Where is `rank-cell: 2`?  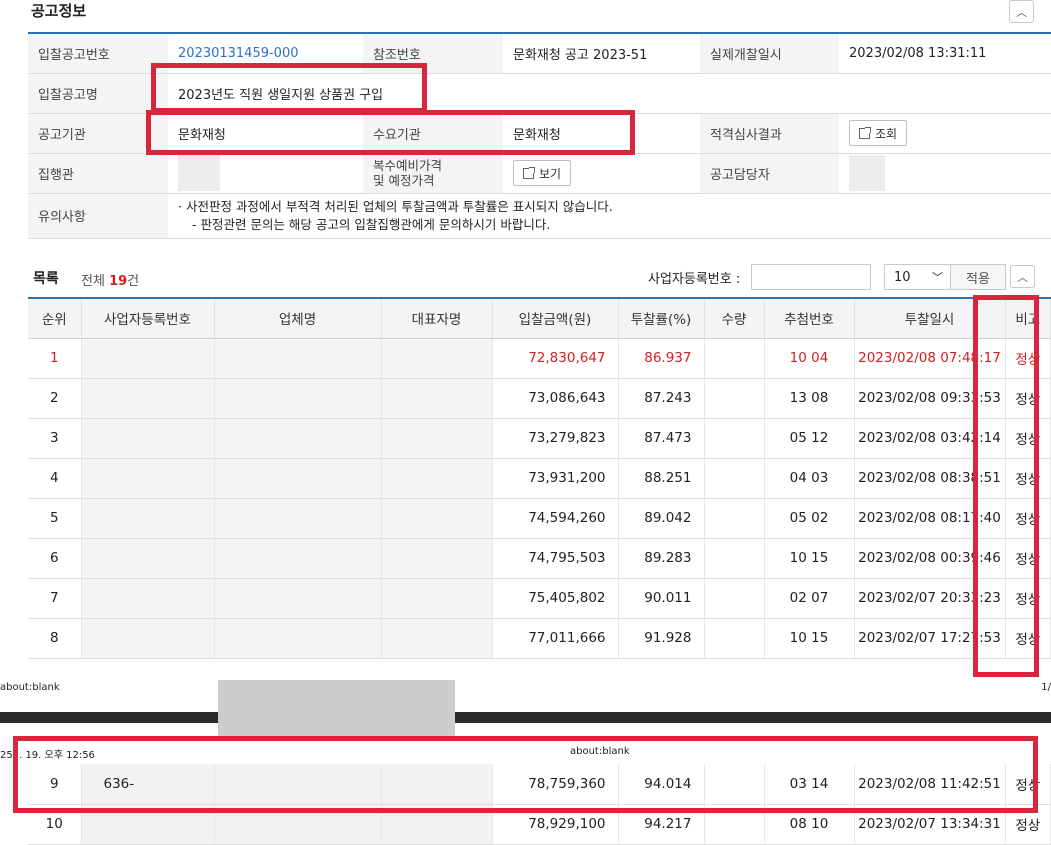 rank-cell: 2 is located at coordinates (55, 398).